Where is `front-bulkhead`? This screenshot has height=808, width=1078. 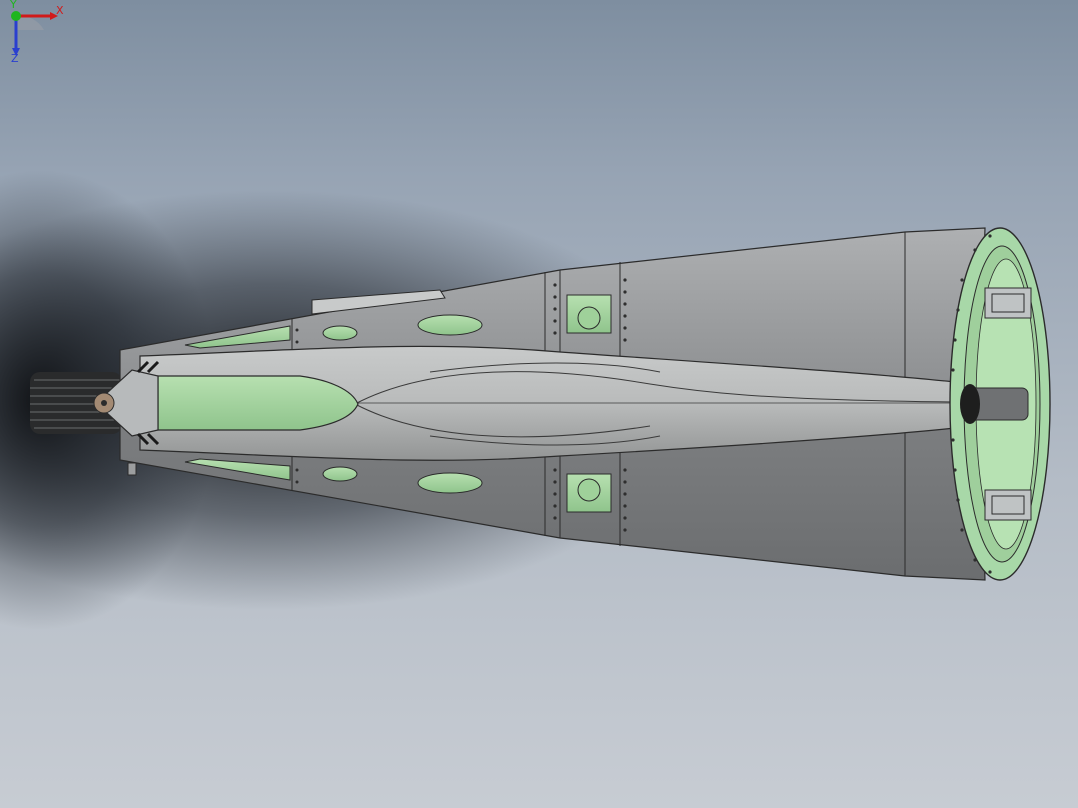 front-bulkhead is located at coordinates (1000, 404).